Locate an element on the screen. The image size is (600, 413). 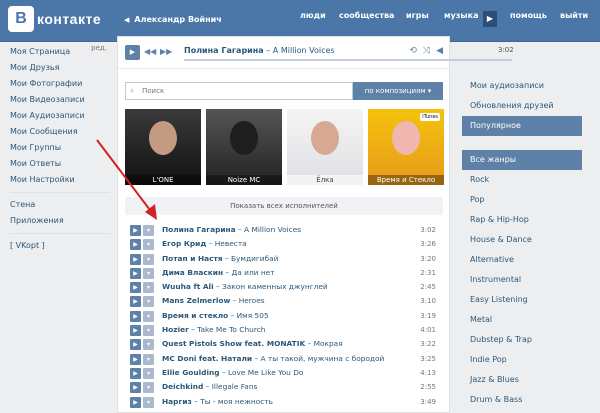
left-menu-item-answers: Мои Ответы is located at coordinates (60, 164).